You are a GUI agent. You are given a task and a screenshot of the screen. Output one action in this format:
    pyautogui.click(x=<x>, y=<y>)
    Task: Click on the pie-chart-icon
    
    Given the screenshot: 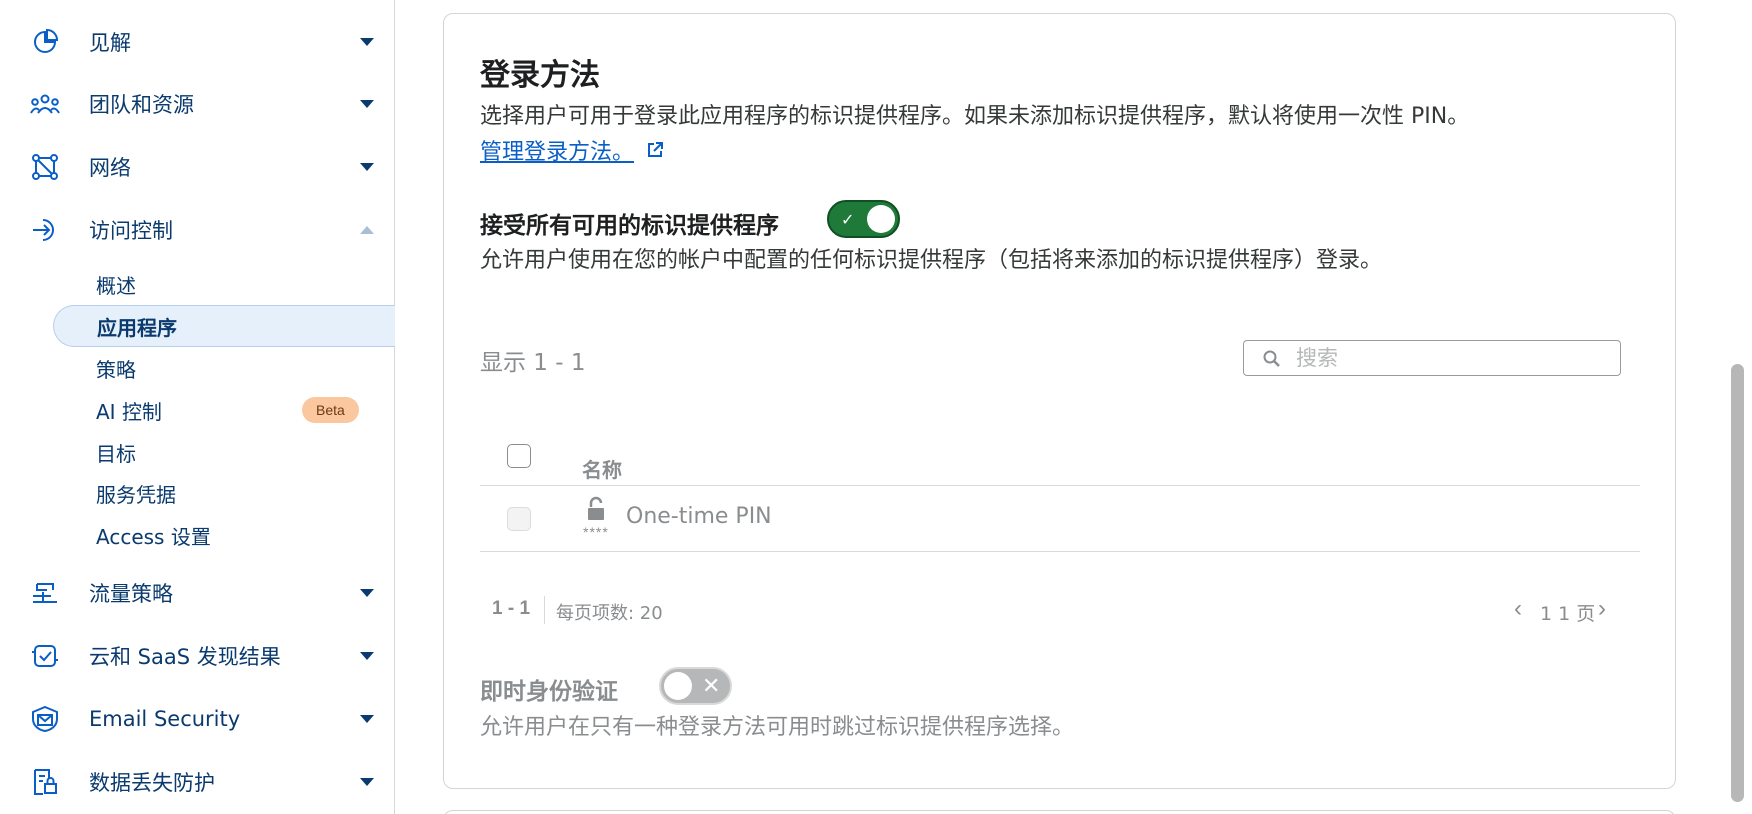 What is the action you would take?
    pyautogui.click(x=45, y=42)
    